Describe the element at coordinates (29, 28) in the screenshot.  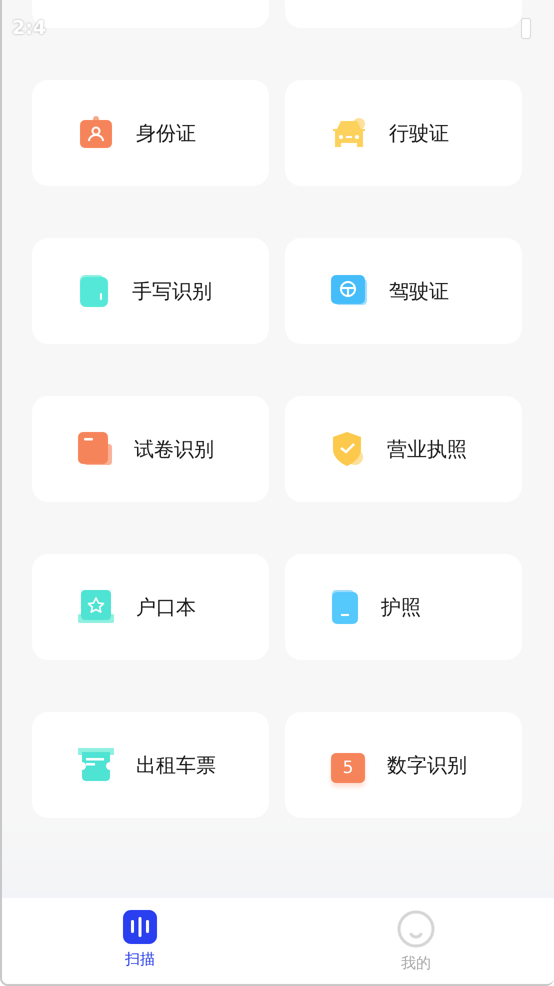
I see `status-time: 2:4` at that location.